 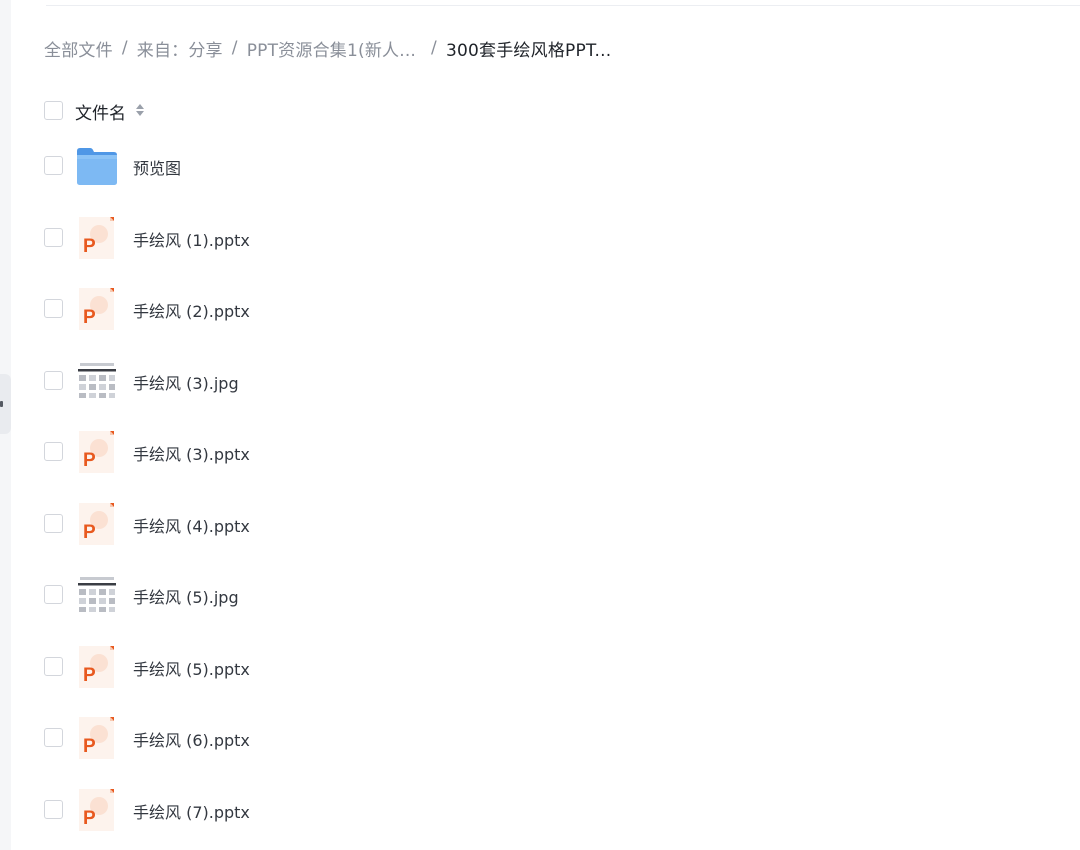 I want to click on file-row: P 手绘风 (7).pptx, so click(x=540, y=810).